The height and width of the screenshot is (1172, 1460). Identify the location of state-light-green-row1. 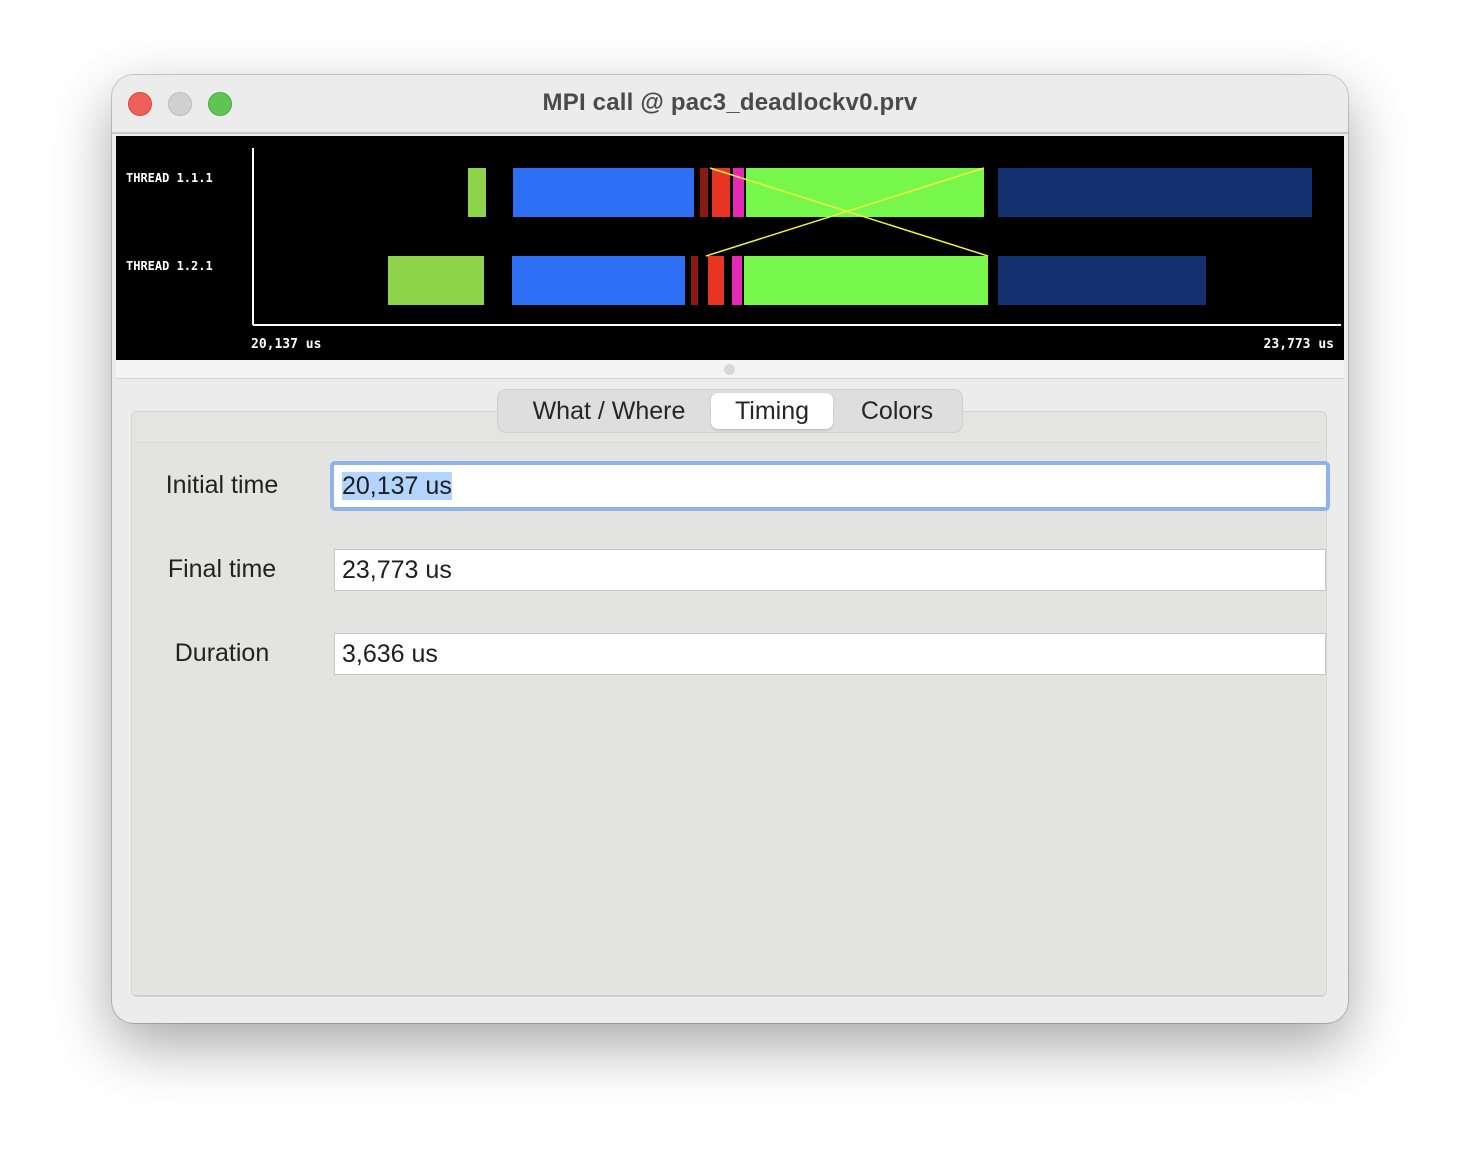
(477, 192).